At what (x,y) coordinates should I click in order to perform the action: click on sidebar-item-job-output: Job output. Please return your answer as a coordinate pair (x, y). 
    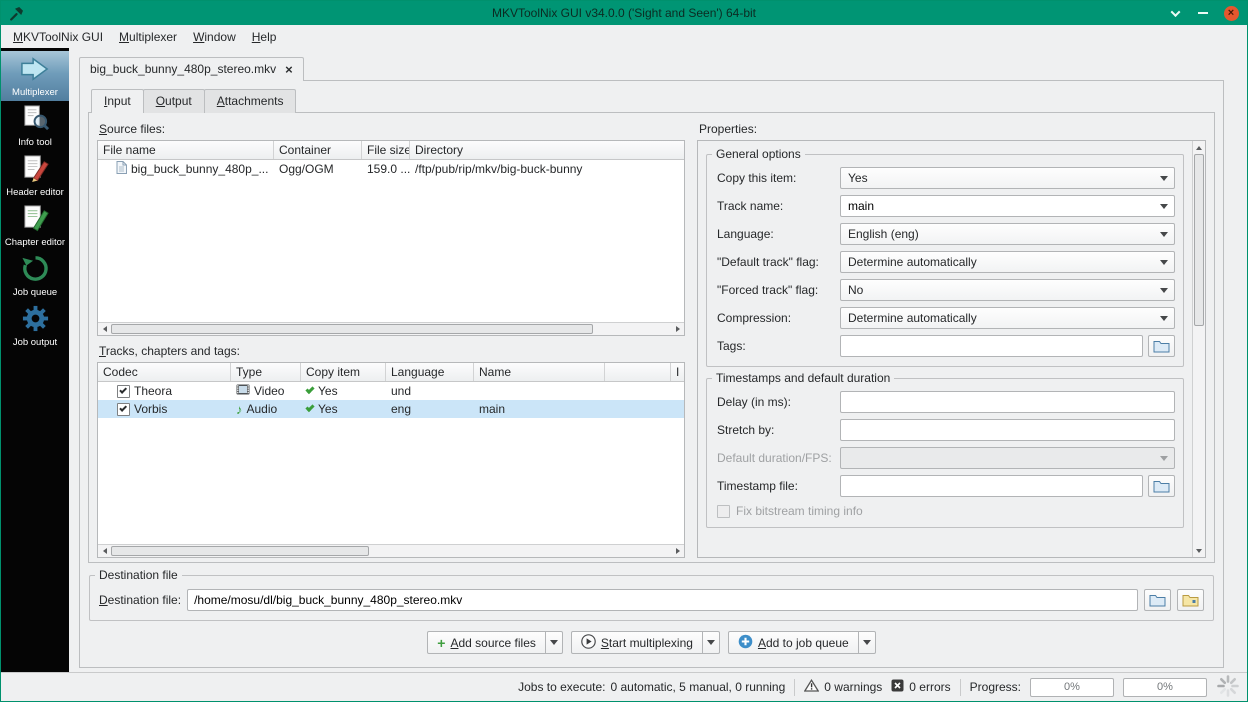
    Looking at the image, I should click on (35, 326).